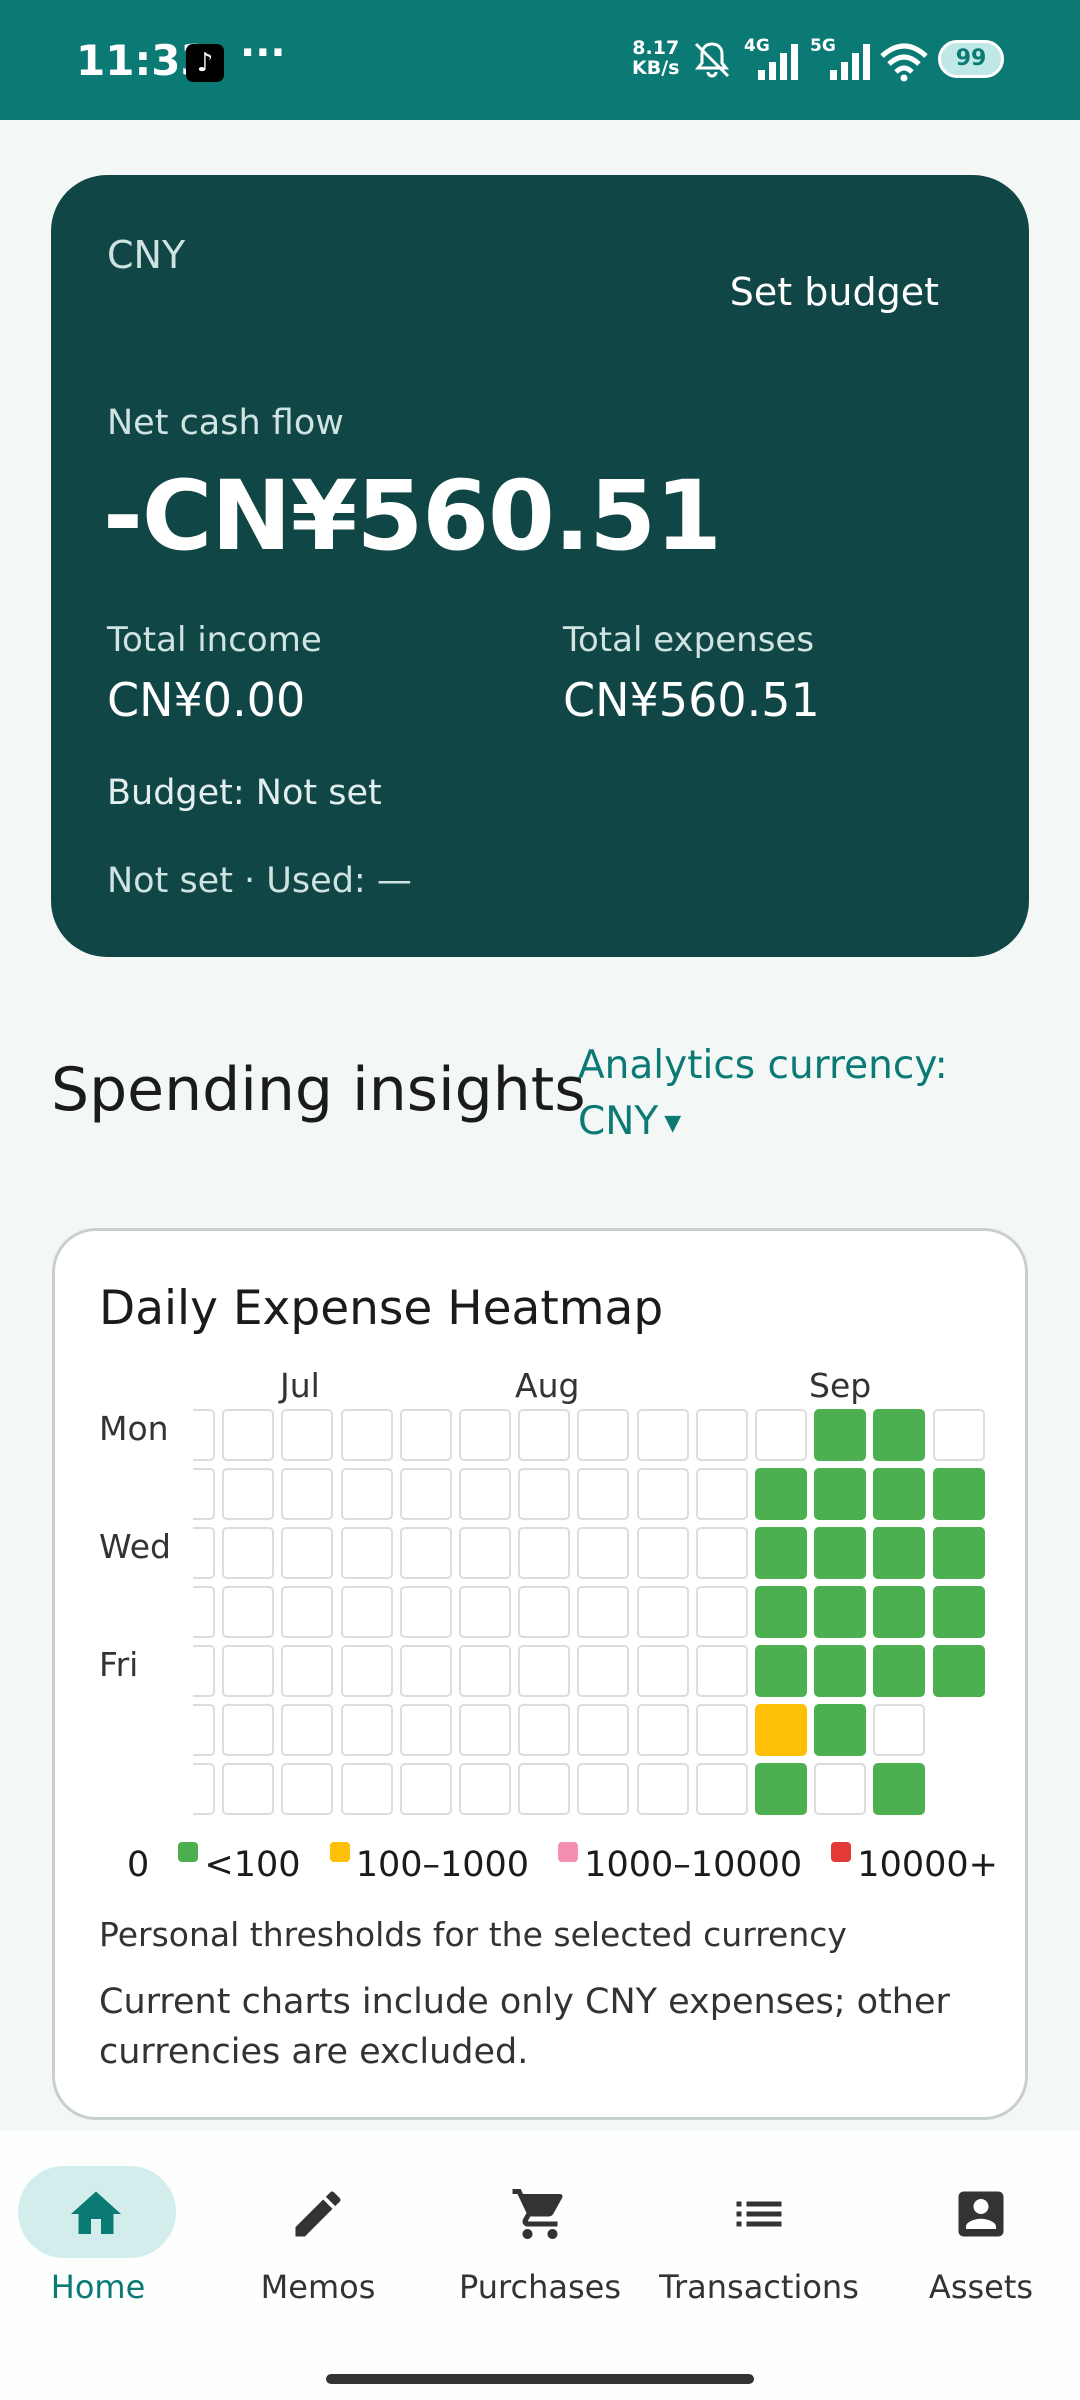  What do you see at coordinates (656, 48) in the screenshot?
I see `network-speed-value: 8.17` at bounding box center [656, 48].